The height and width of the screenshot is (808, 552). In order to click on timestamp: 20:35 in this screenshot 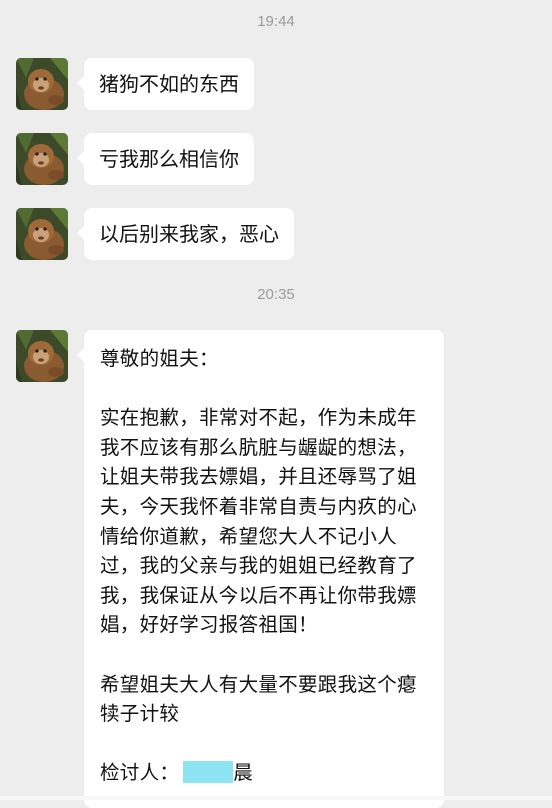, I will do `click(276, 294)`.